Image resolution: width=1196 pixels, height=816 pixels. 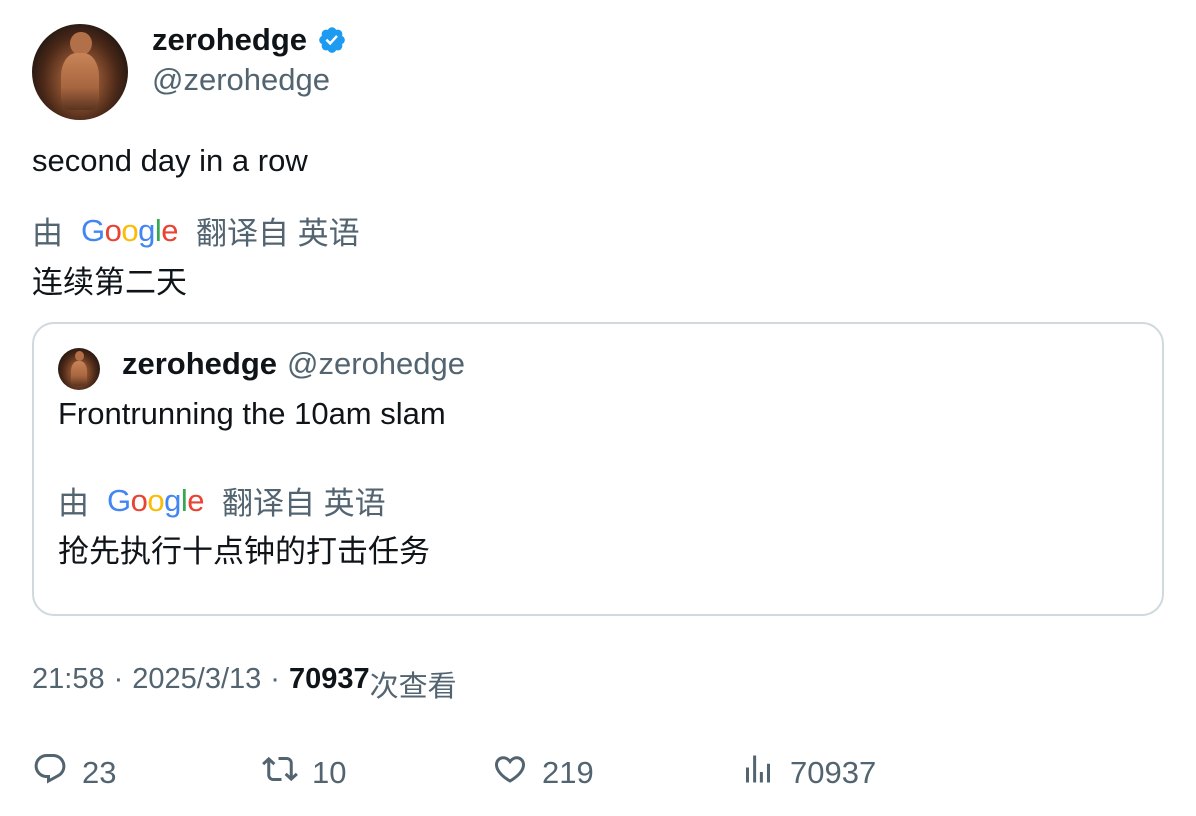 What do you see at coordinates (68, 679) in the screenshot?
I see `tweet-time: 21:58` at bounding box center [68, 679].